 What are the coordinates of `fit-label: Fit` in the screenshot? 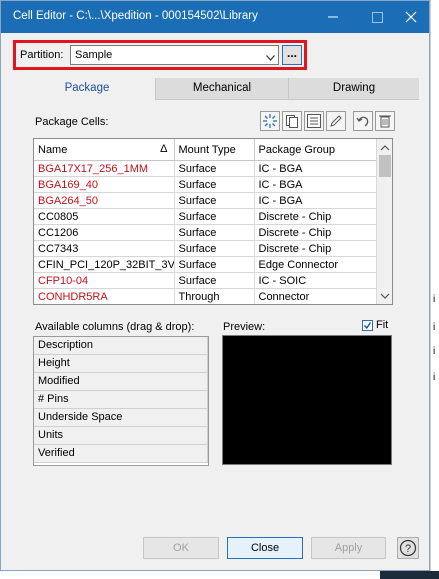 It's located at (382, 325).